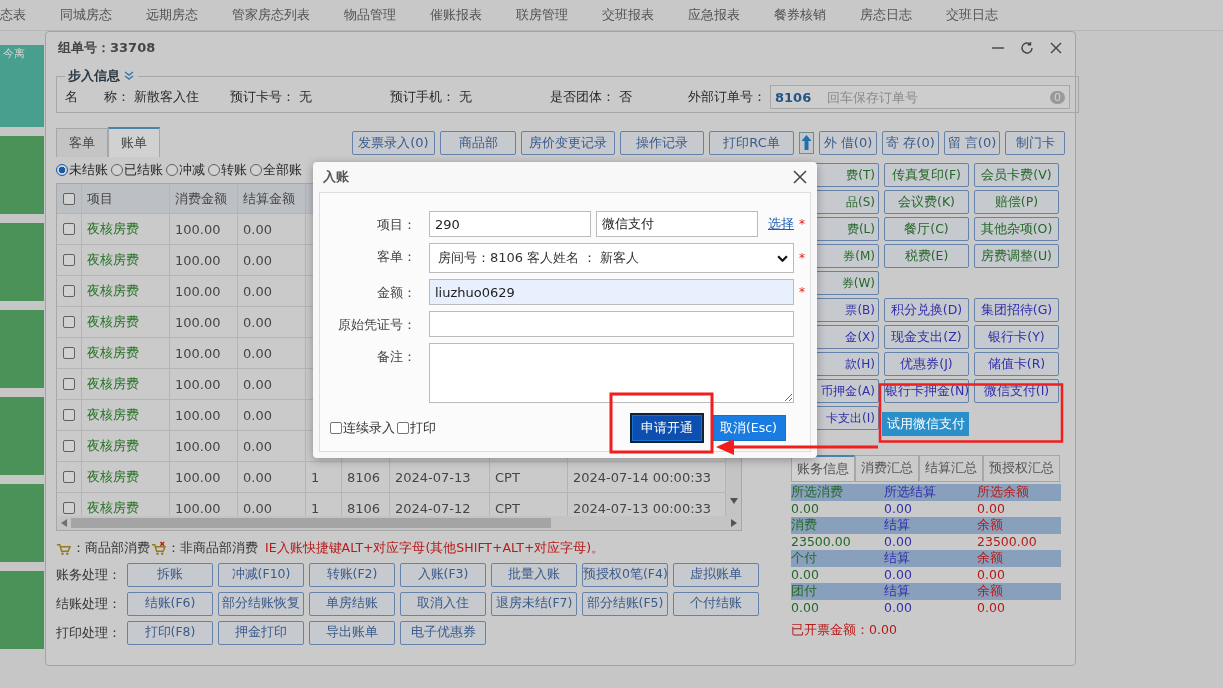 This screenshot has height=688, width=1223. What do you see at coordinates (227, 170) in the screenshot?
I see `radio-option: 转账` at bounding box center [227, 170].